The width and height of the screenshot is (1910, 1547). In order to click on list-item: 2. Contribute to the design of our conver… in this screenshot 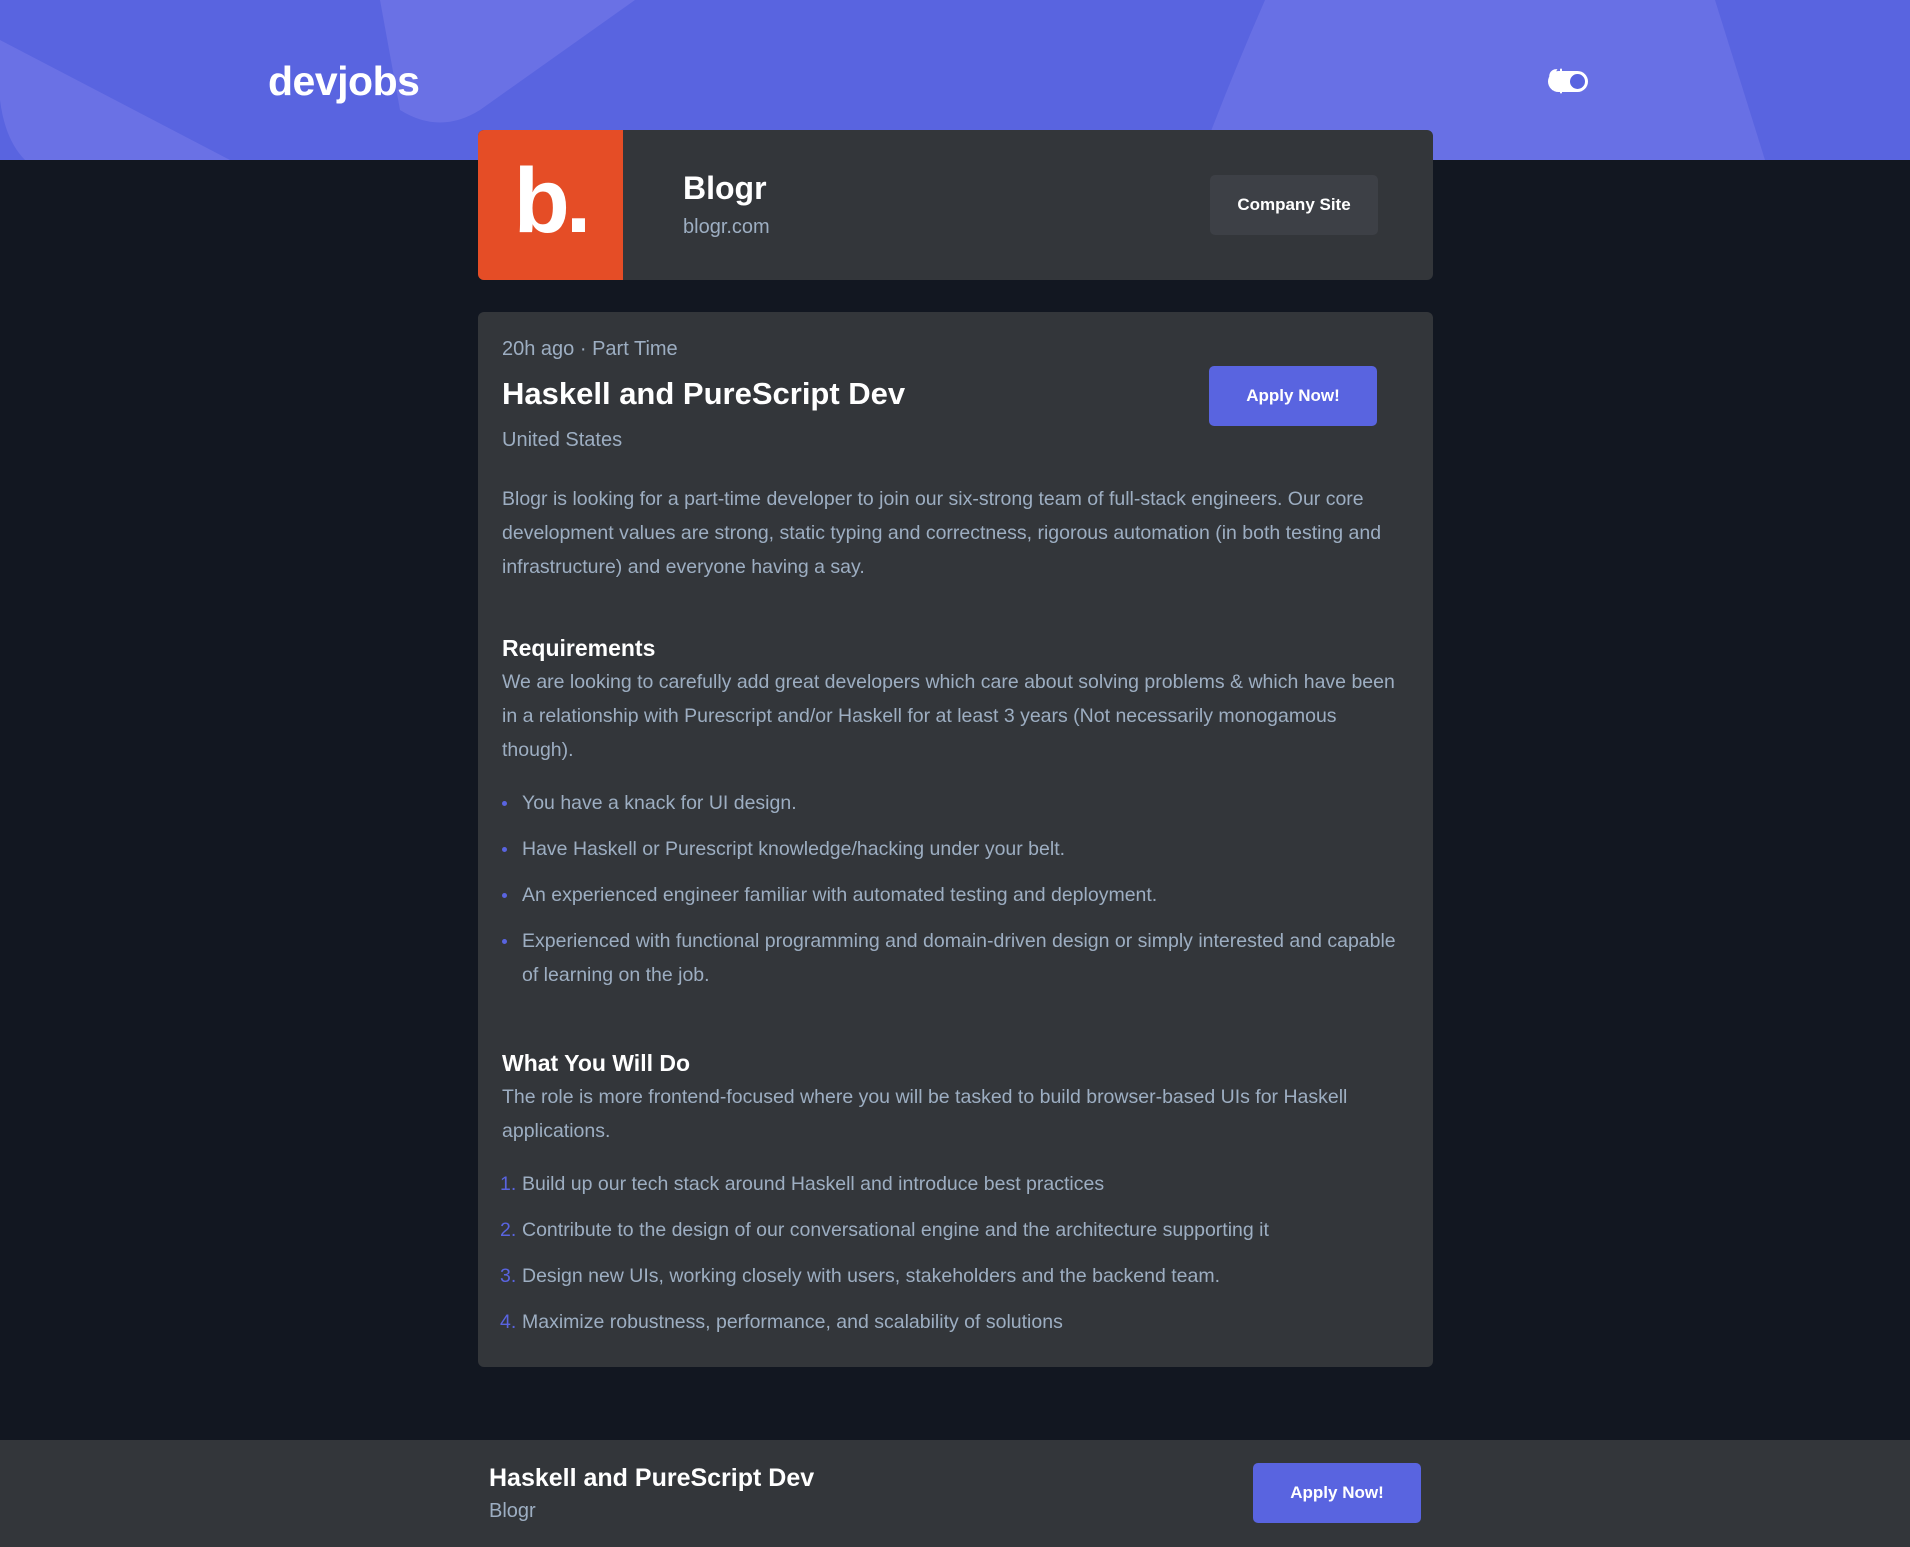, I will do `click(953, 1230)`.